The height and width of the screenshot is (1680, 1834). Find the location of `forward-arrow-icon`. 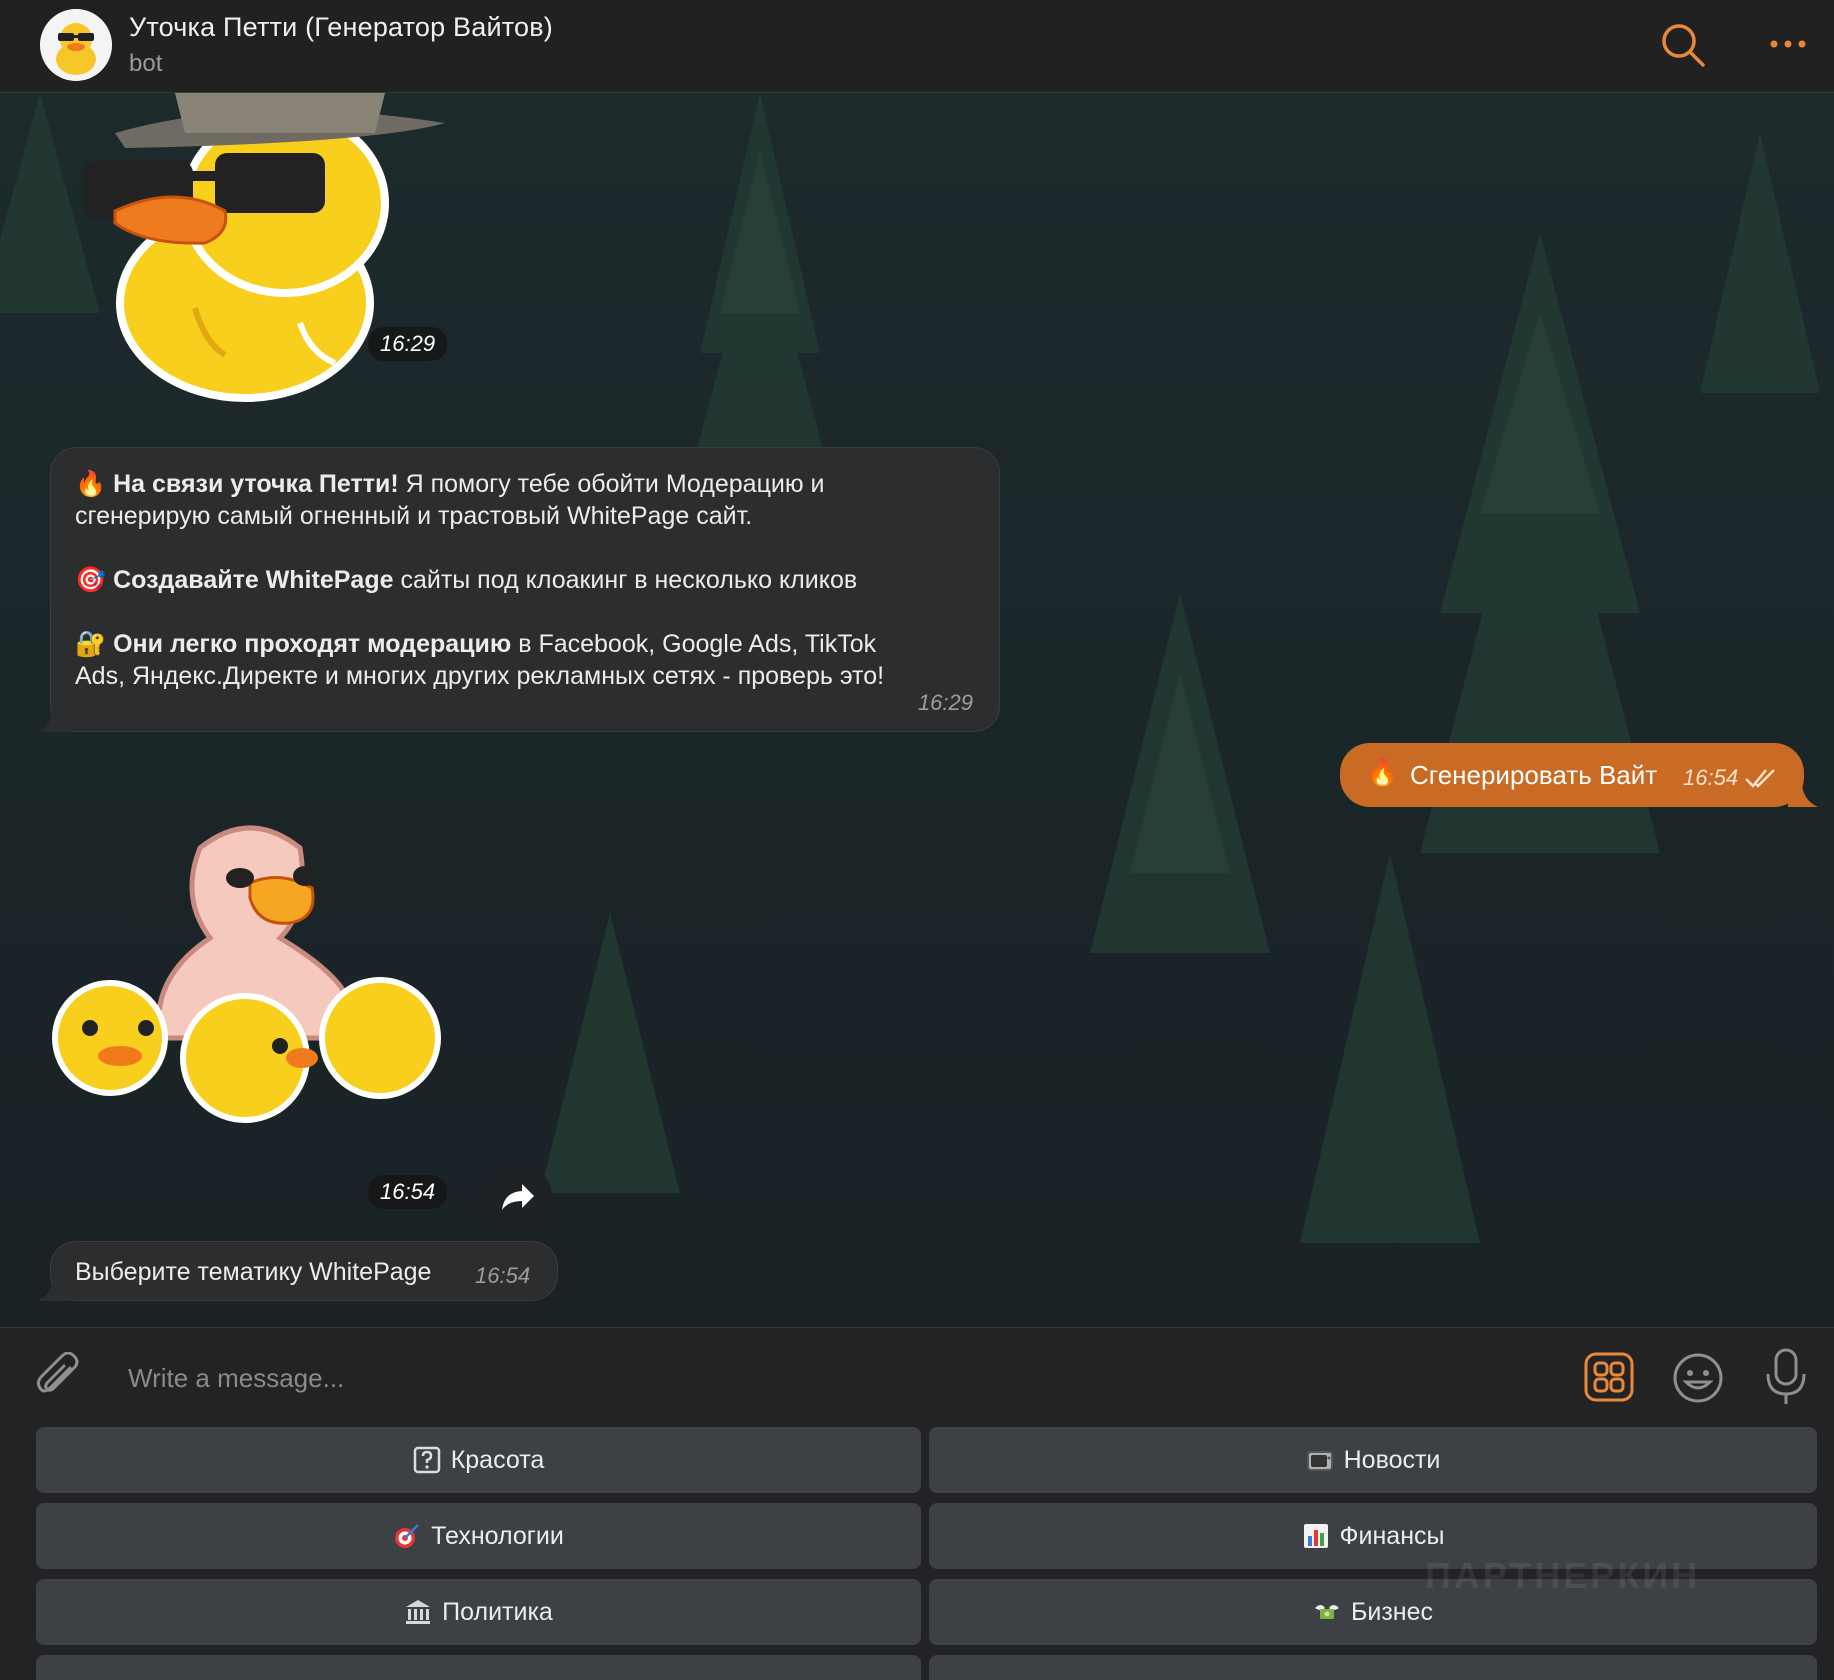

forward-arrow-icon is located at coordinates (518, 1197).